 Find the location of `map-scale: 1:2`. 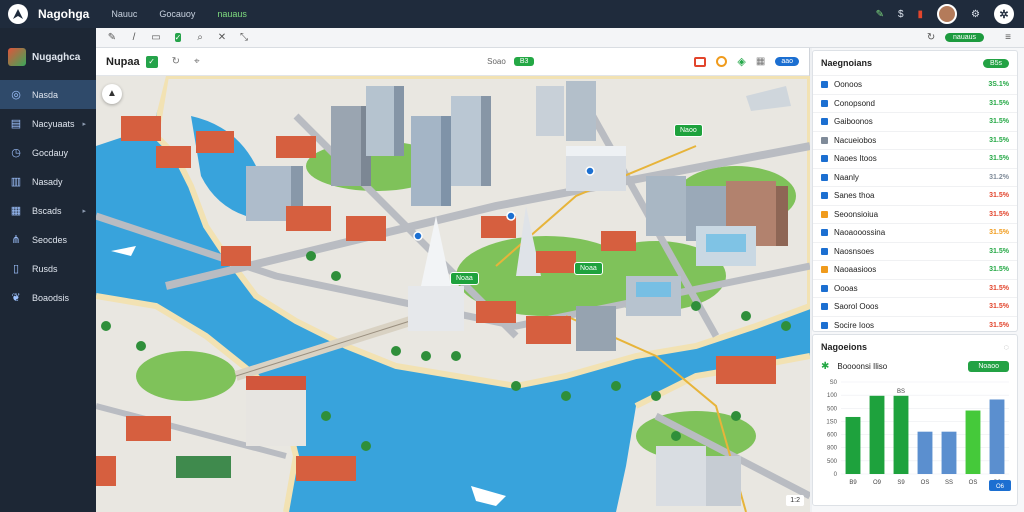

map-scale: 1:2 is located at coordinates (795, 500).